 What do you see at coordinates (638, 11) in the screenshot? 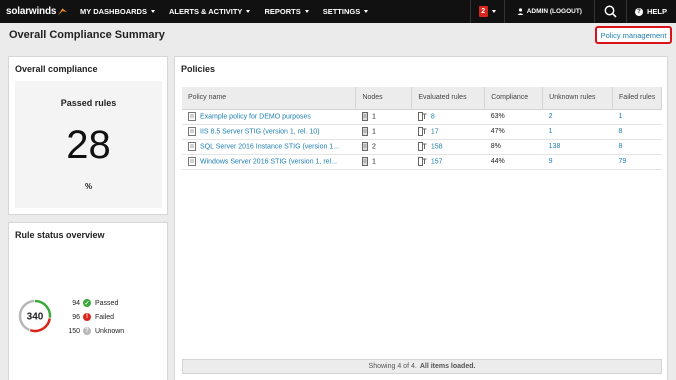
I see `help-icon: ?` at bounding box center [638, 11].